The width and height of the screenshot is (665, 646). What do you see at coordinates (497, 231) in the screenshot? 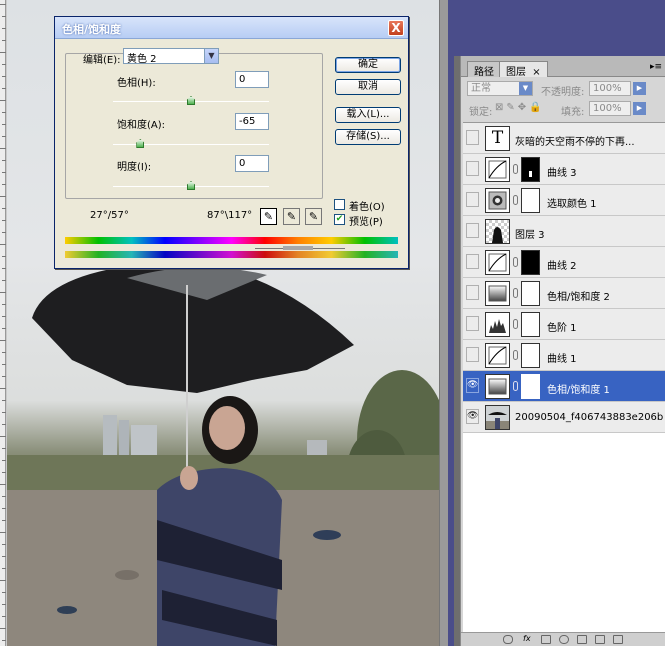
I see `pixel-layer-thumbnail` at bounding box center [497, 231].